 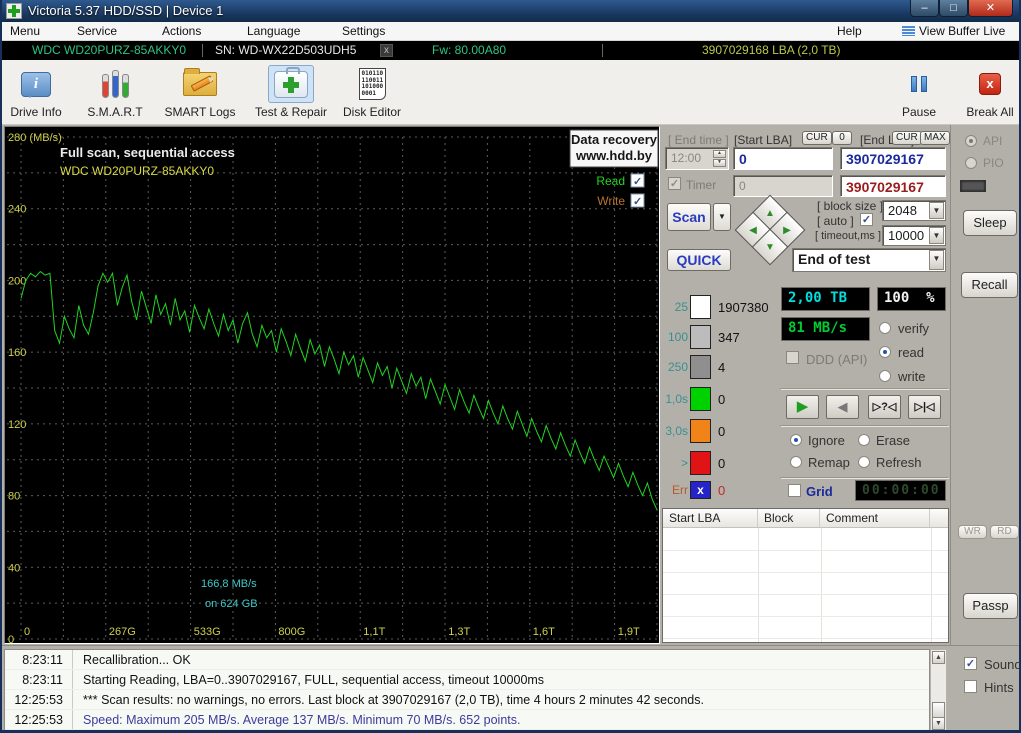 What do you see at coordinates (919, 92) in the screenshot?
I see `pause-button: Pause` at bounding box center [919, 92].